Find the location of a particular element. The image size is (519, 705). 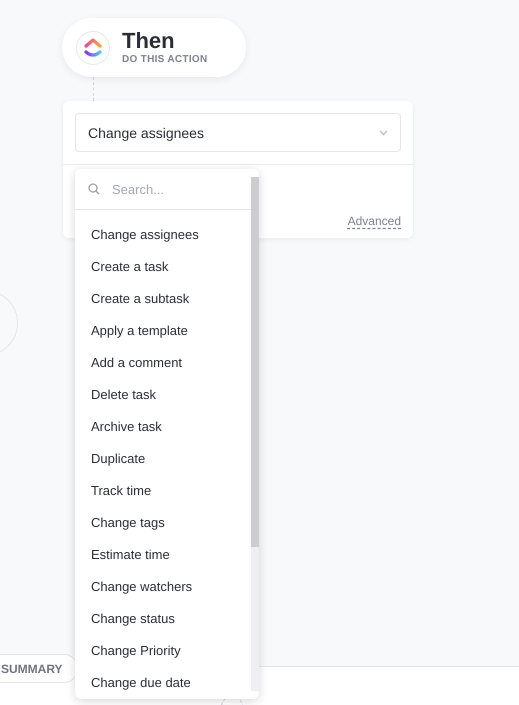

scrollbar is located at coordinates (255, 434).